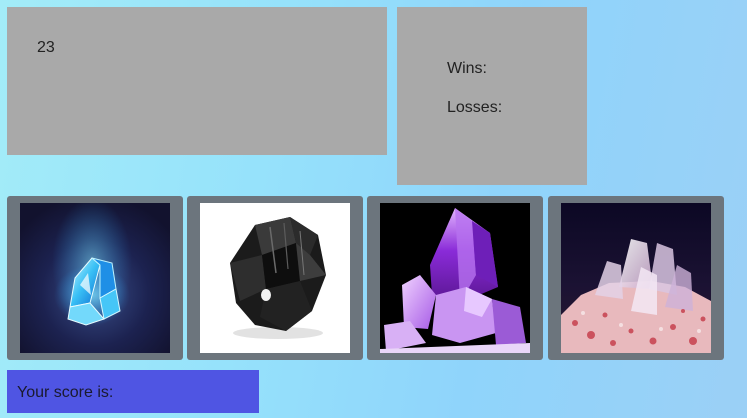 This screenshot has height=418, width=747. What do you see at coordinates (475, 107) in the screenshot?
I see `losses-label: Losses:` at bounding box center [475, 107].